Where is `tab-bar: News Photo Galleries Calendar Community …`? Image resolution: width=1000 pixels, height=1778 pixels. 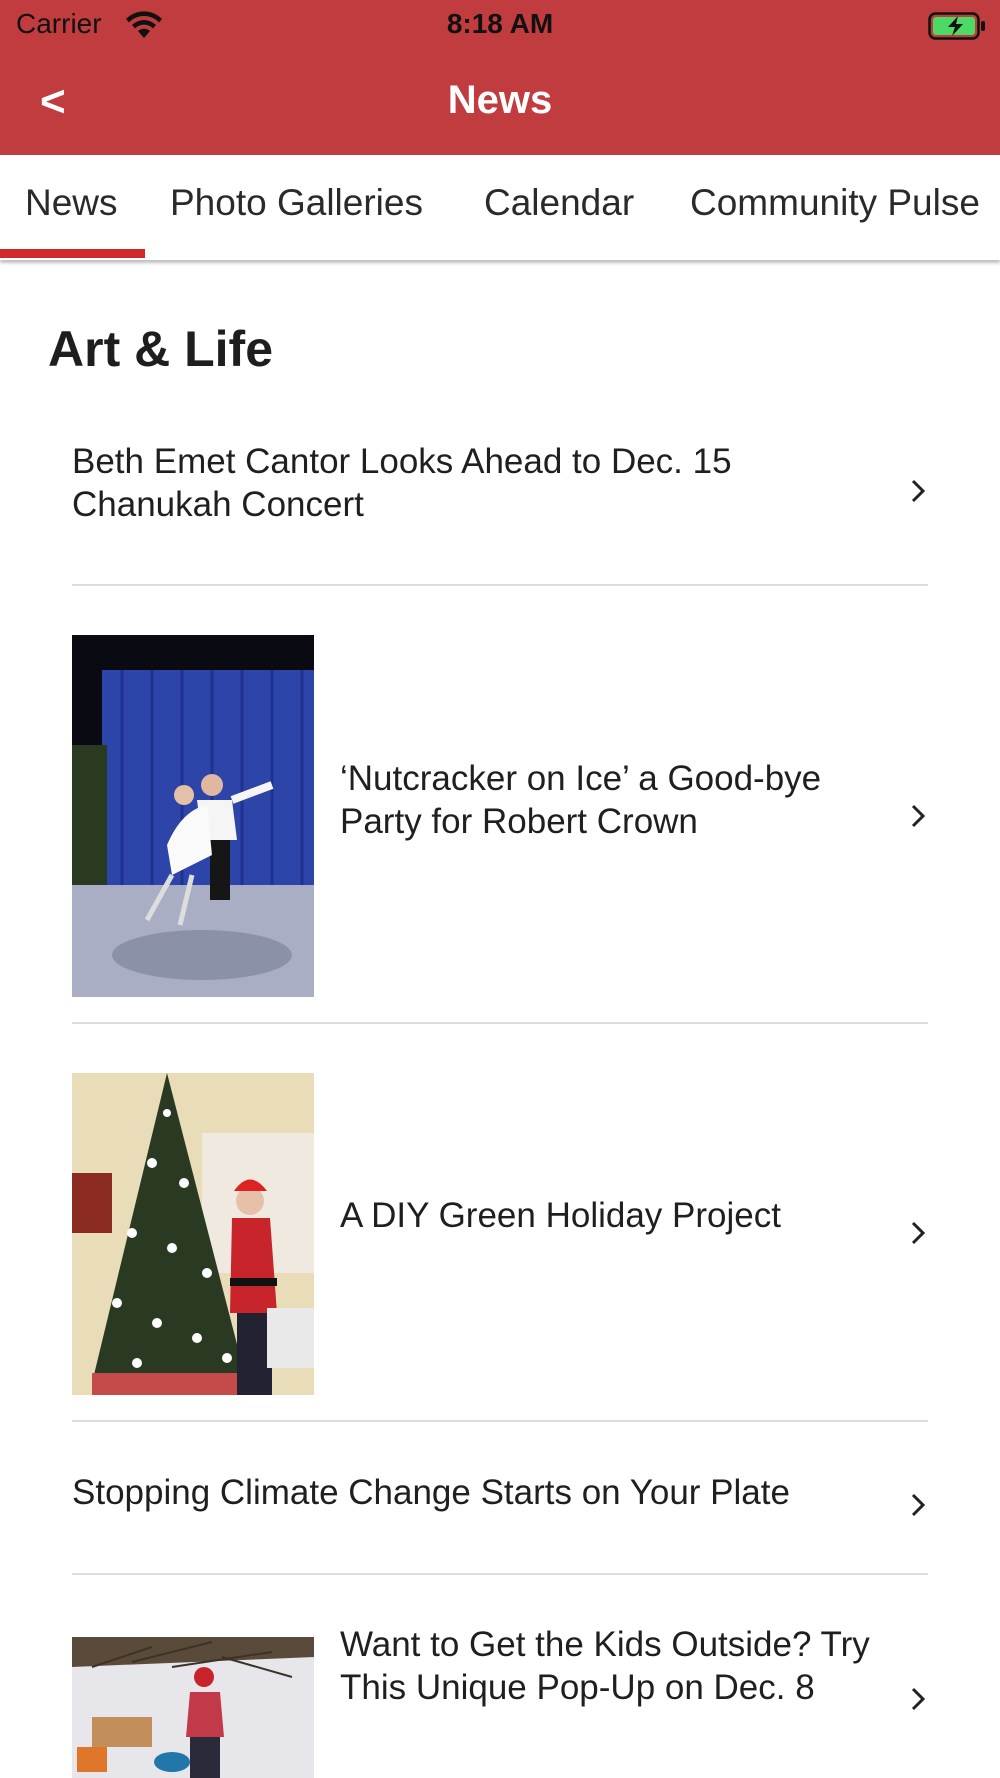
tab-bar: News Photo Galleries Calendar Community … is located at coordinates (500, 207).